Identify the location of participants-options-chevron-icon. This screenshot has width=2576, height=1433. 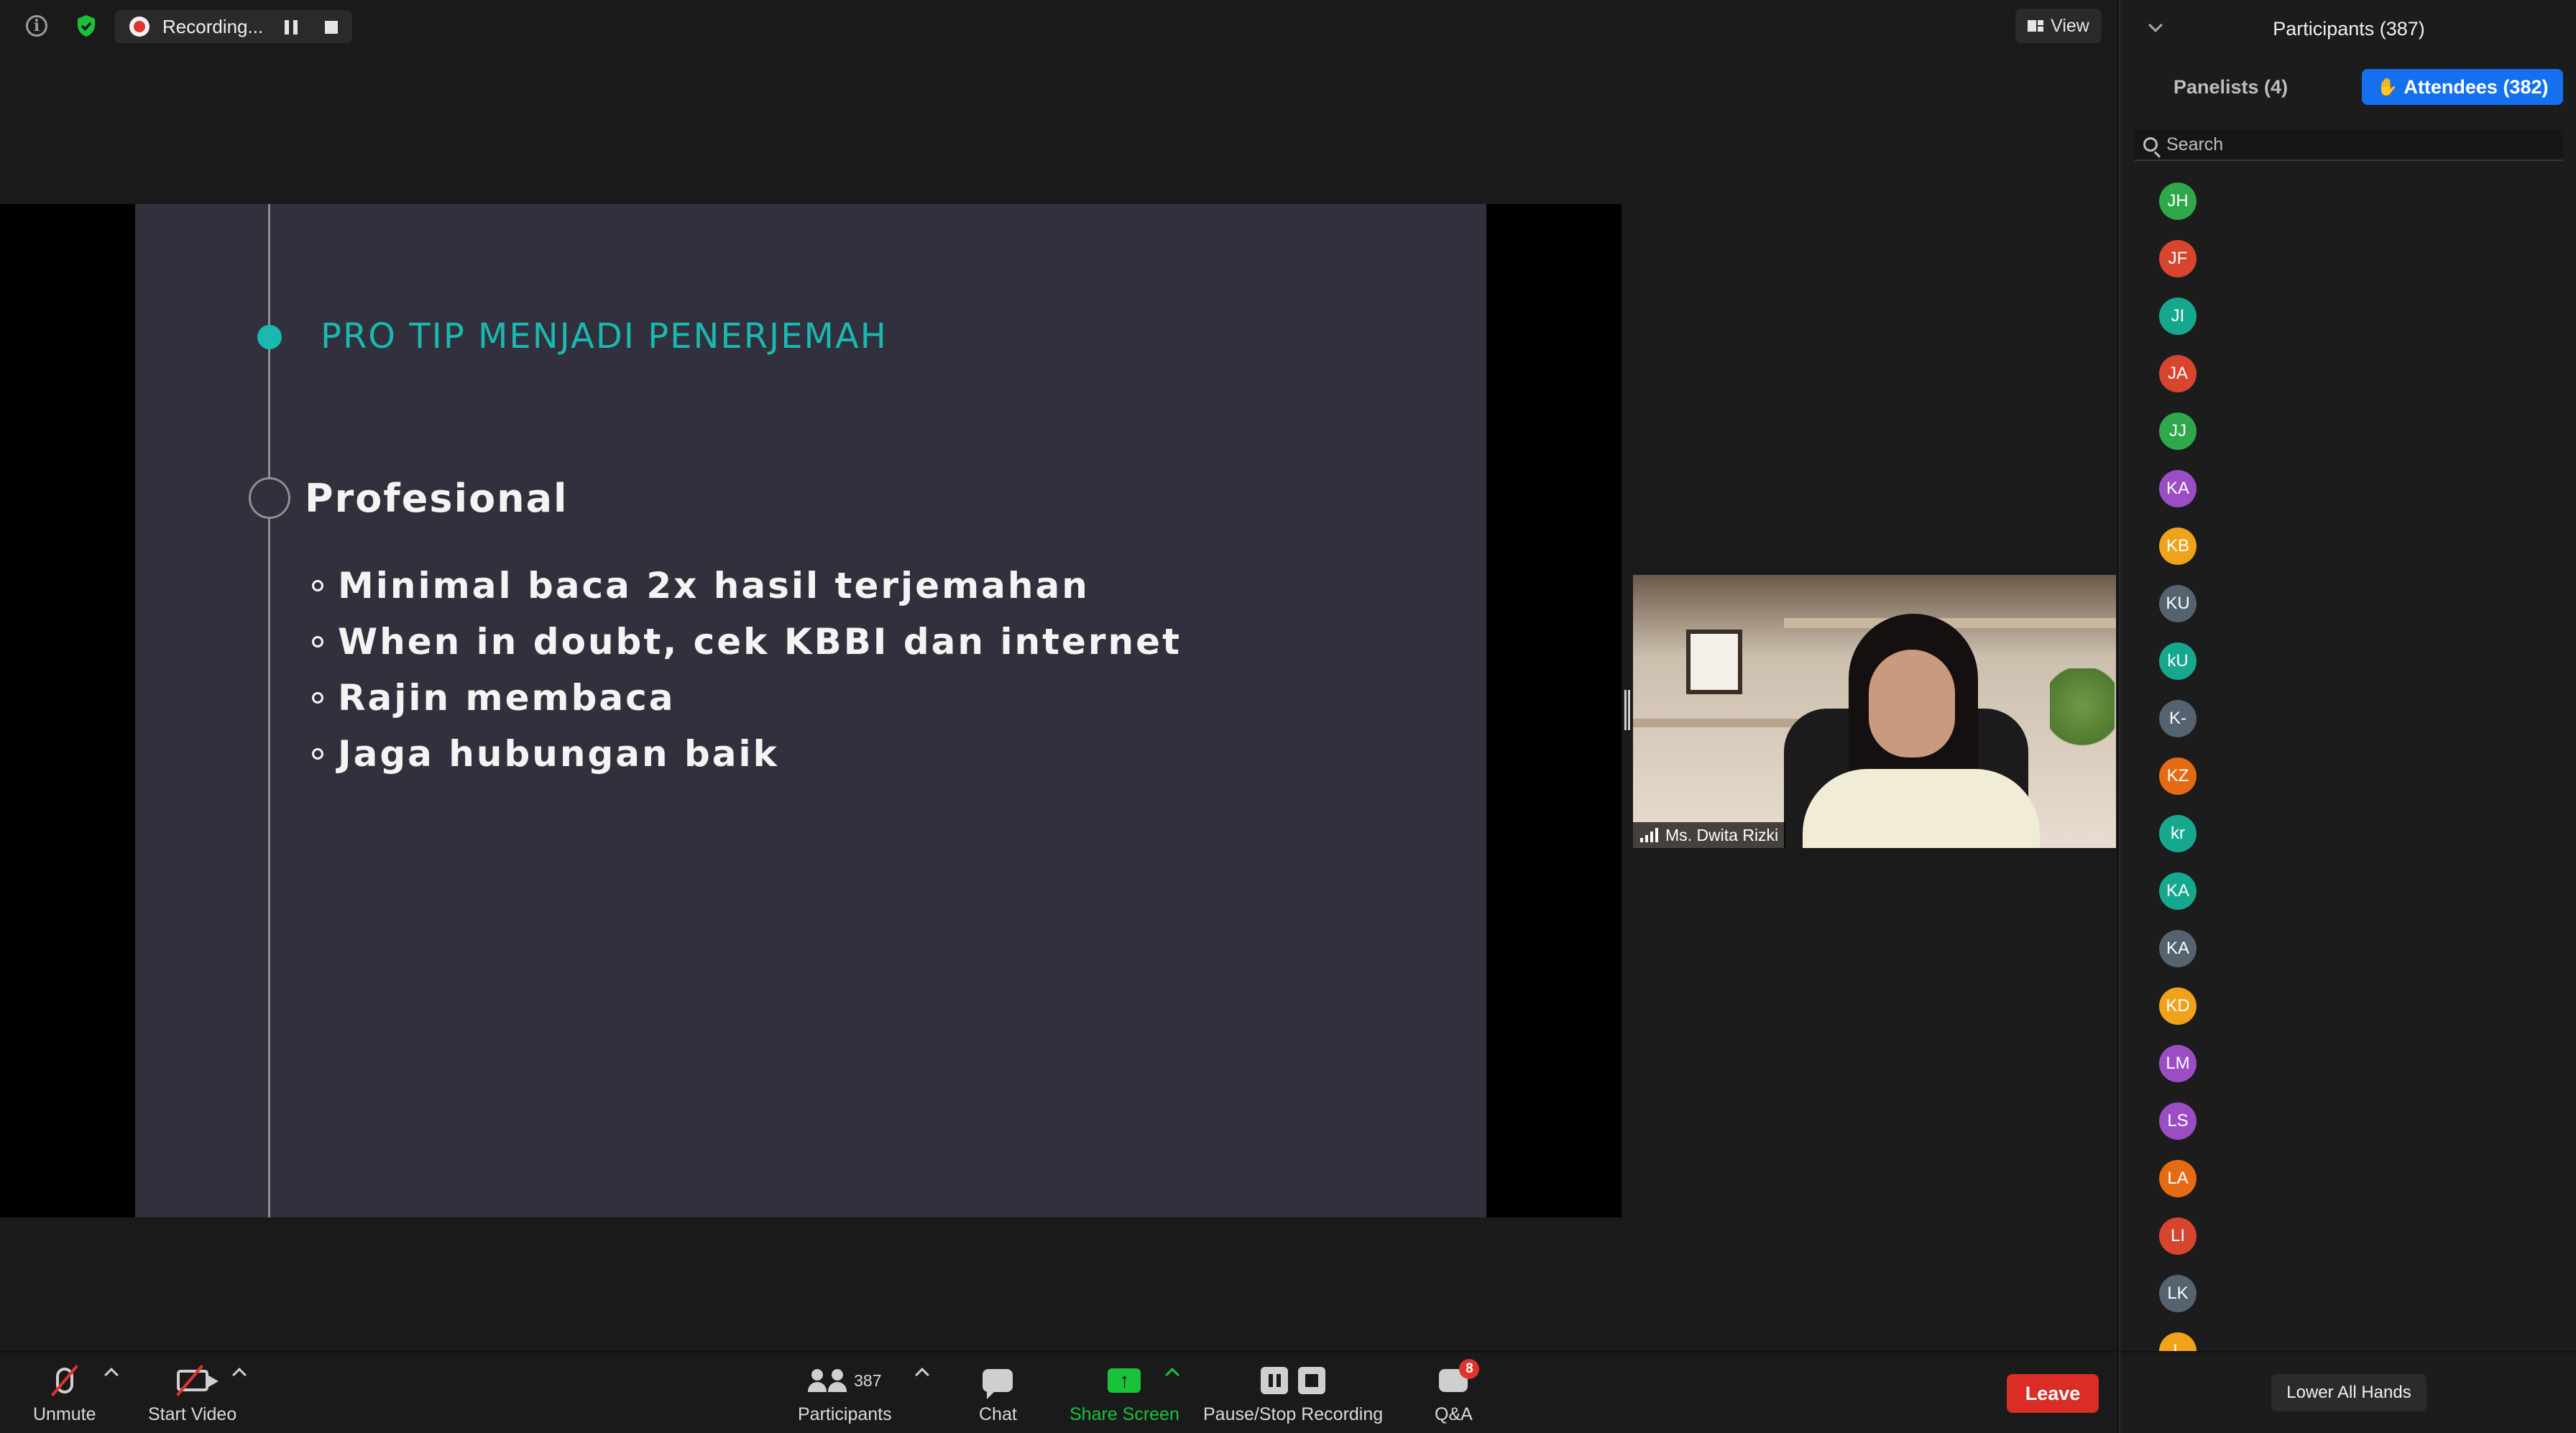
(922, 1375).